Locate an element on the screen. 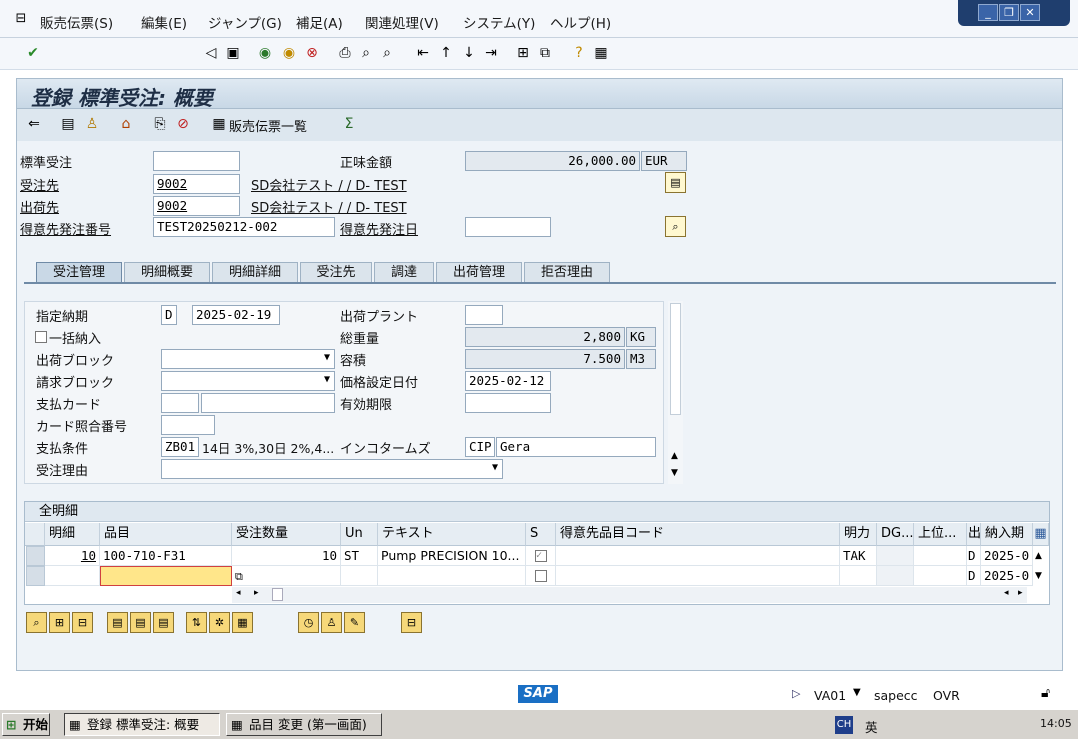  menu-environment: 関連処理(V) is located at coordinates (402, 22).